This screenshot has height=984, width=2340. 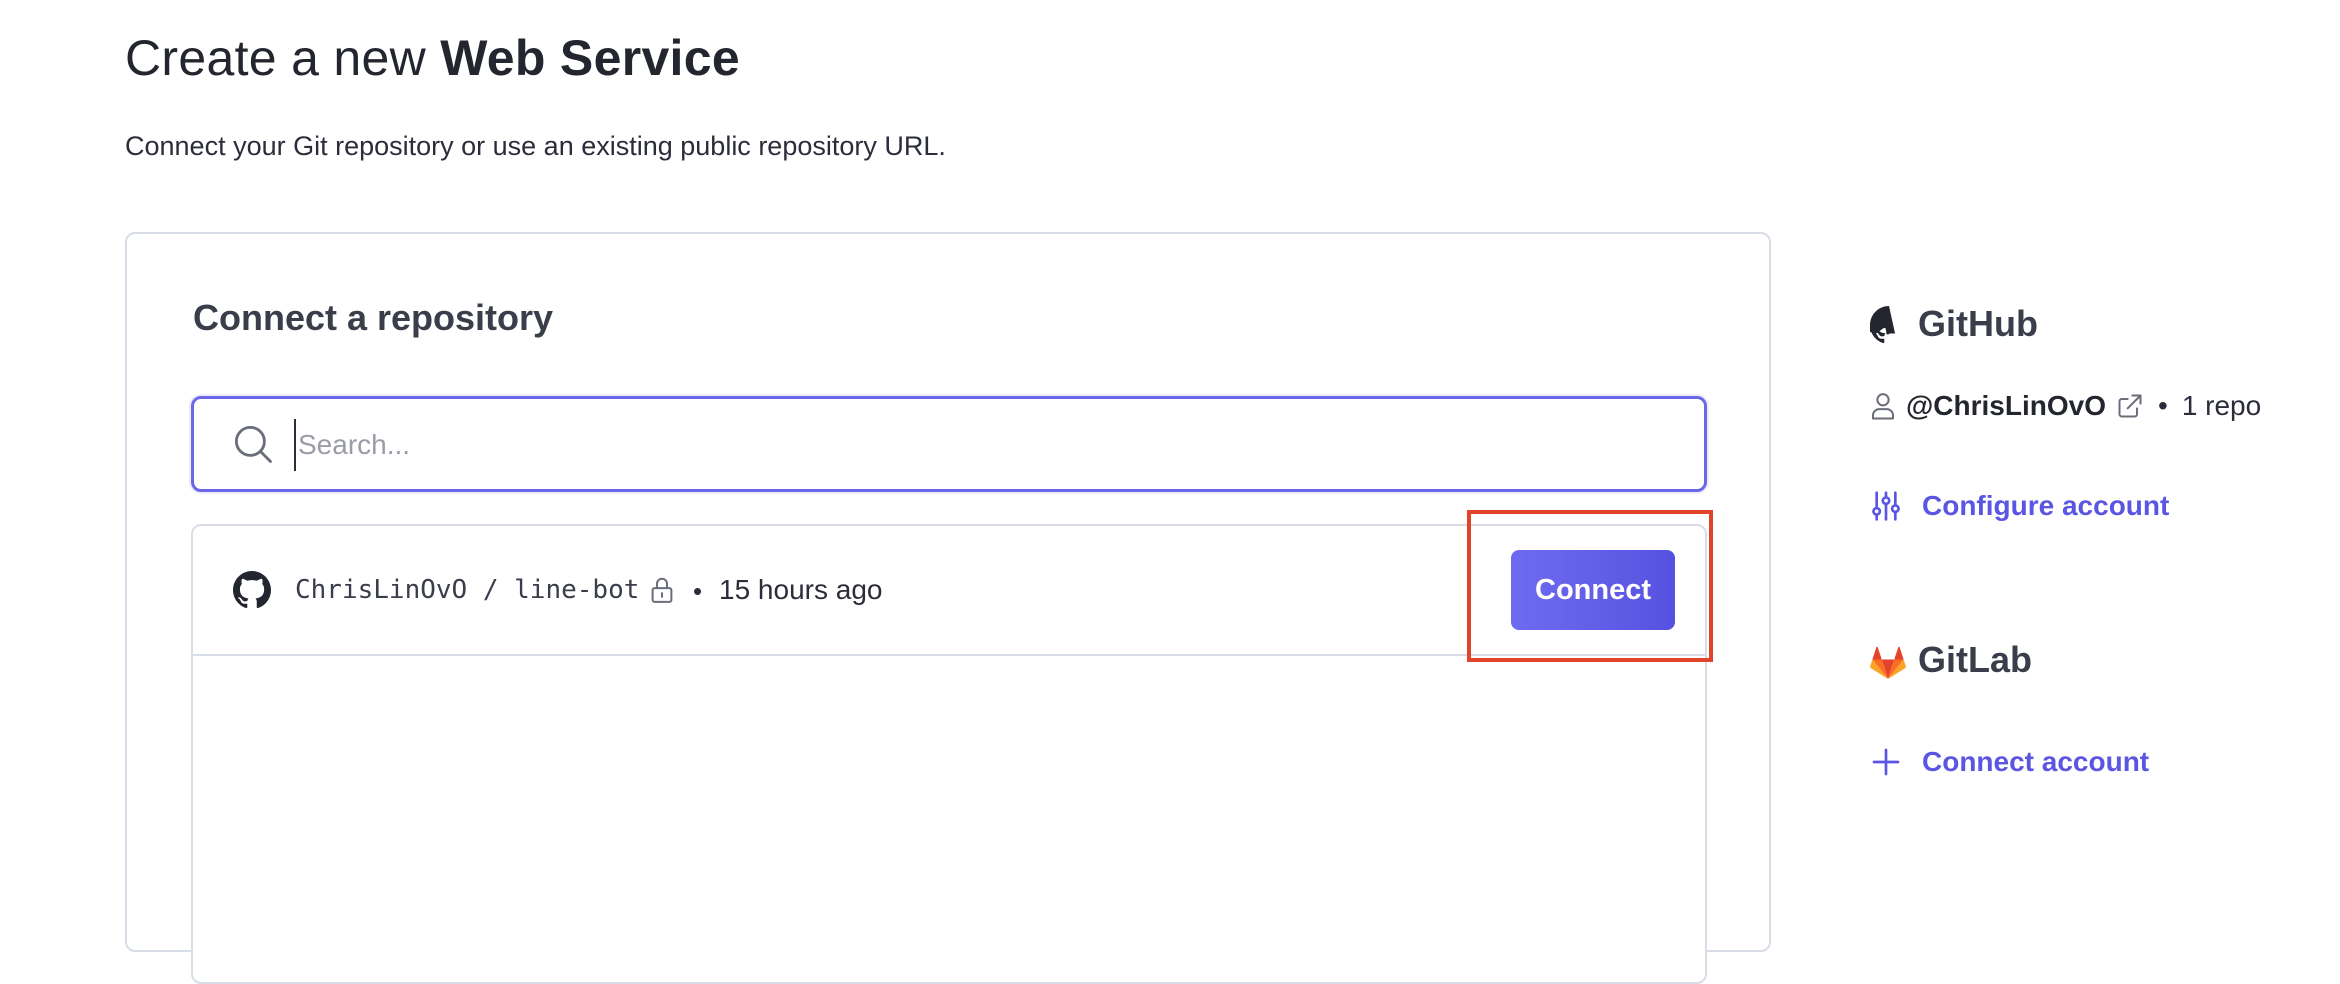 What do you see at coordinates (662, 590) in the screenshot?
I see `lock-icon` at bounding box center [662, 590].